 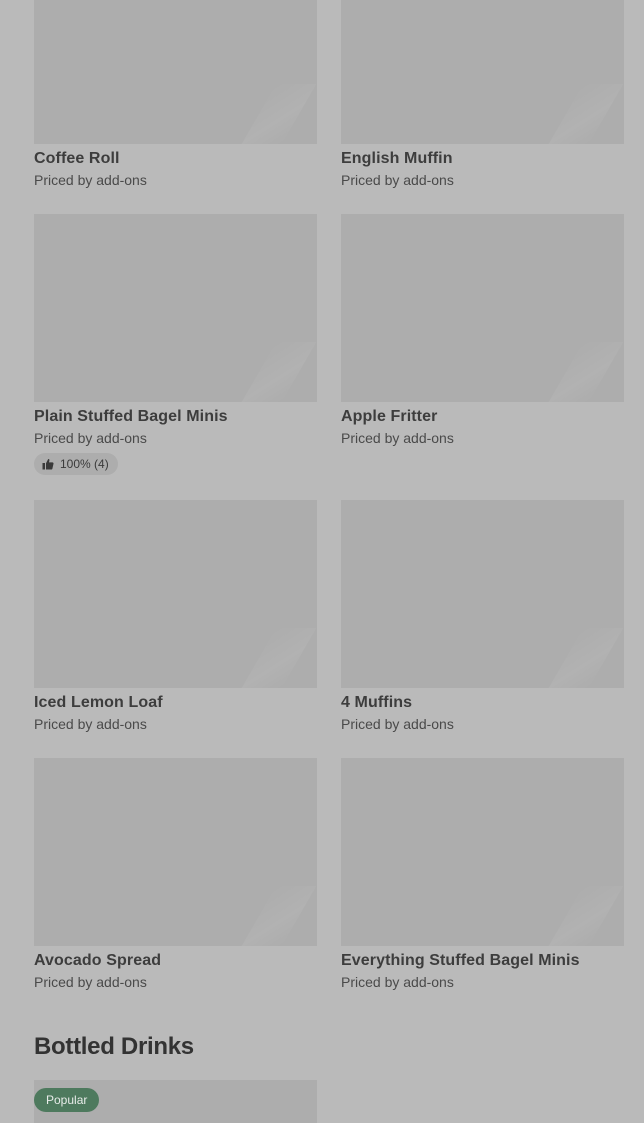 I want to click on menu-item-bottled-drink: Popular, so click(x=175, y=1101).